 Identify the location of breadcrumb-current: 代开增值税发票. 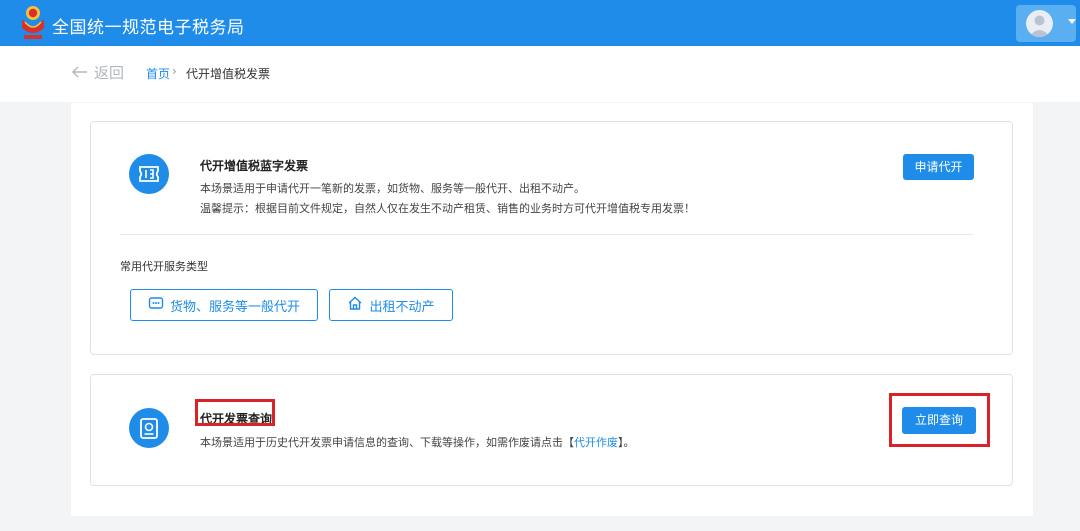
(228, 74).